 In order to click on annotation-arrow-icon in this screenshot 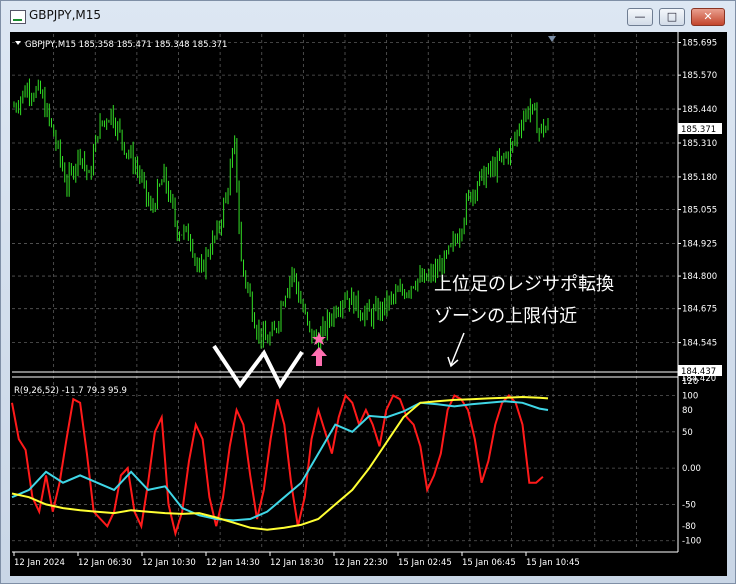, I will do `click(456, 350)`.